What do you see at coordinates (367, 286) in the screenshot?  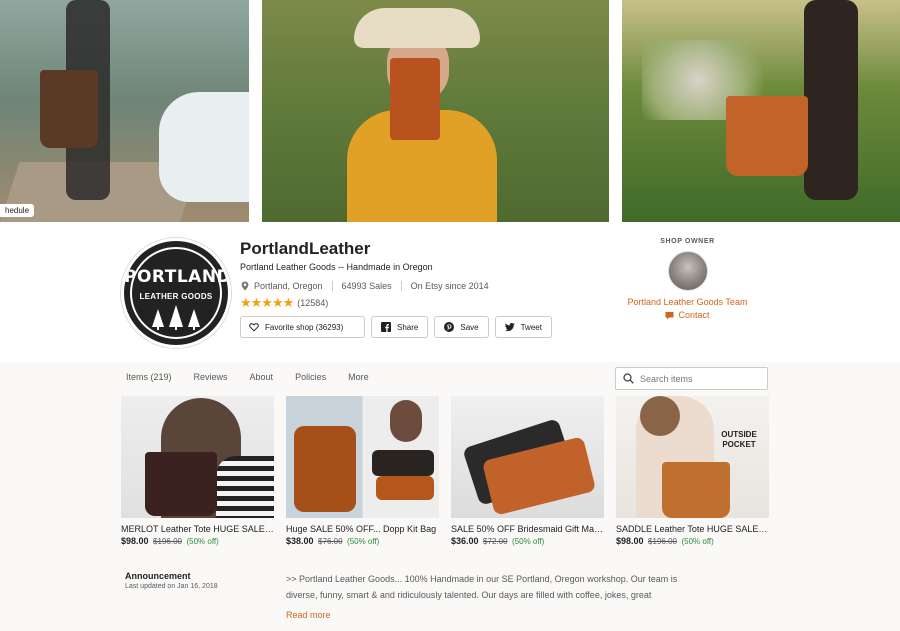 I see `shop-sales: 64993 Sales` at bounding box center [367, 286].